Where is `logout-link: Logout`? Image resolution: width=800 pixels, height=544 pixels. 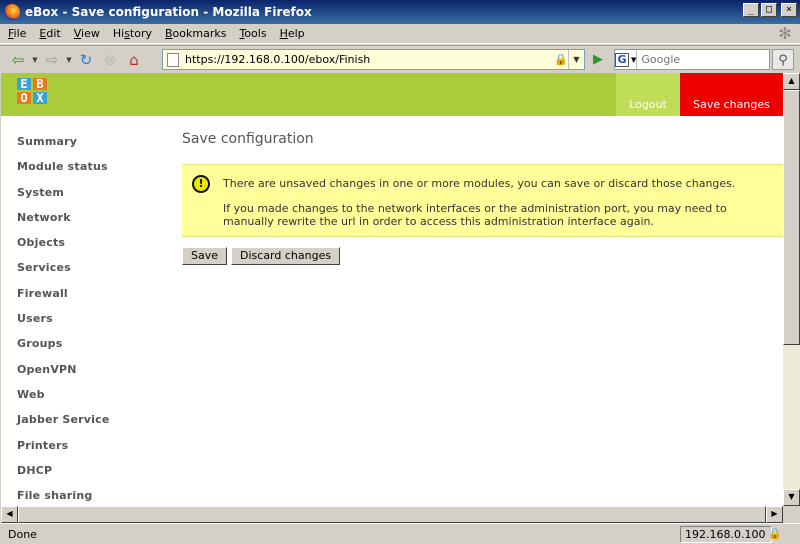 logout-link: Logout is located at coordinates (648, 94).